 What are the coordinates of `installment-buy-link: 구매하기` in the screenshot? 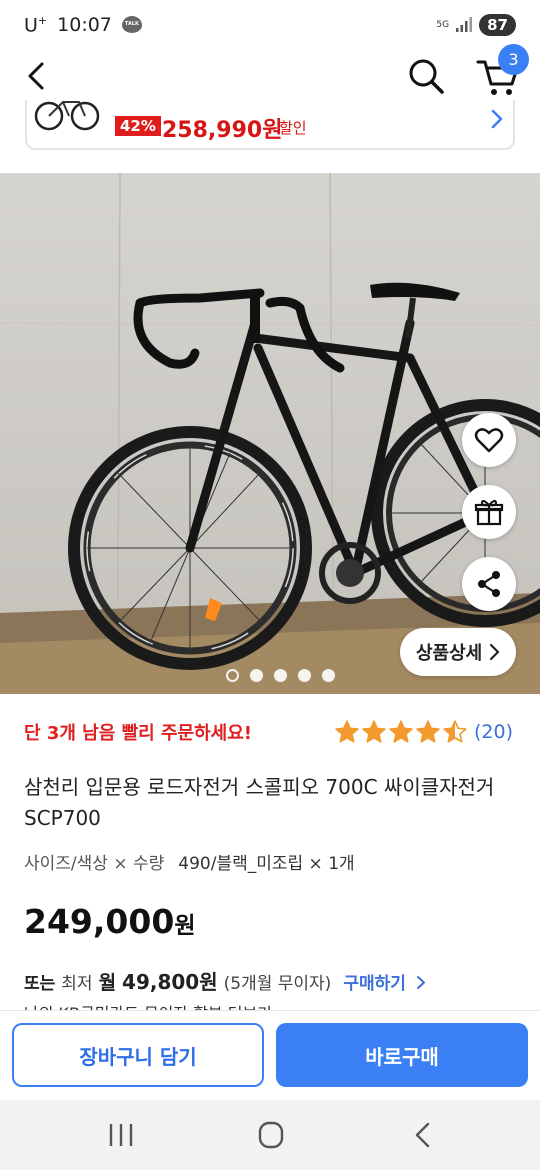 It's located at (384, 981).